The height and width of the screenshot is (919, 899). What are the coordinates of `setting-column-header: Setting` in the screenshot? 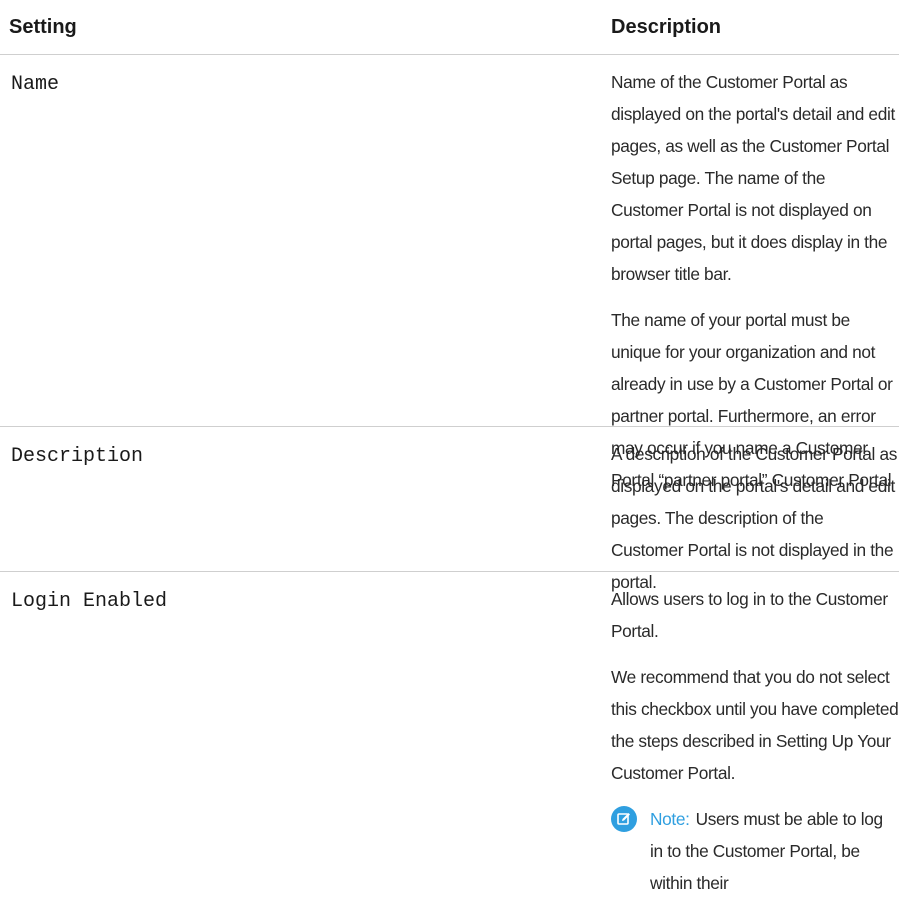 It's located at (43, 26).